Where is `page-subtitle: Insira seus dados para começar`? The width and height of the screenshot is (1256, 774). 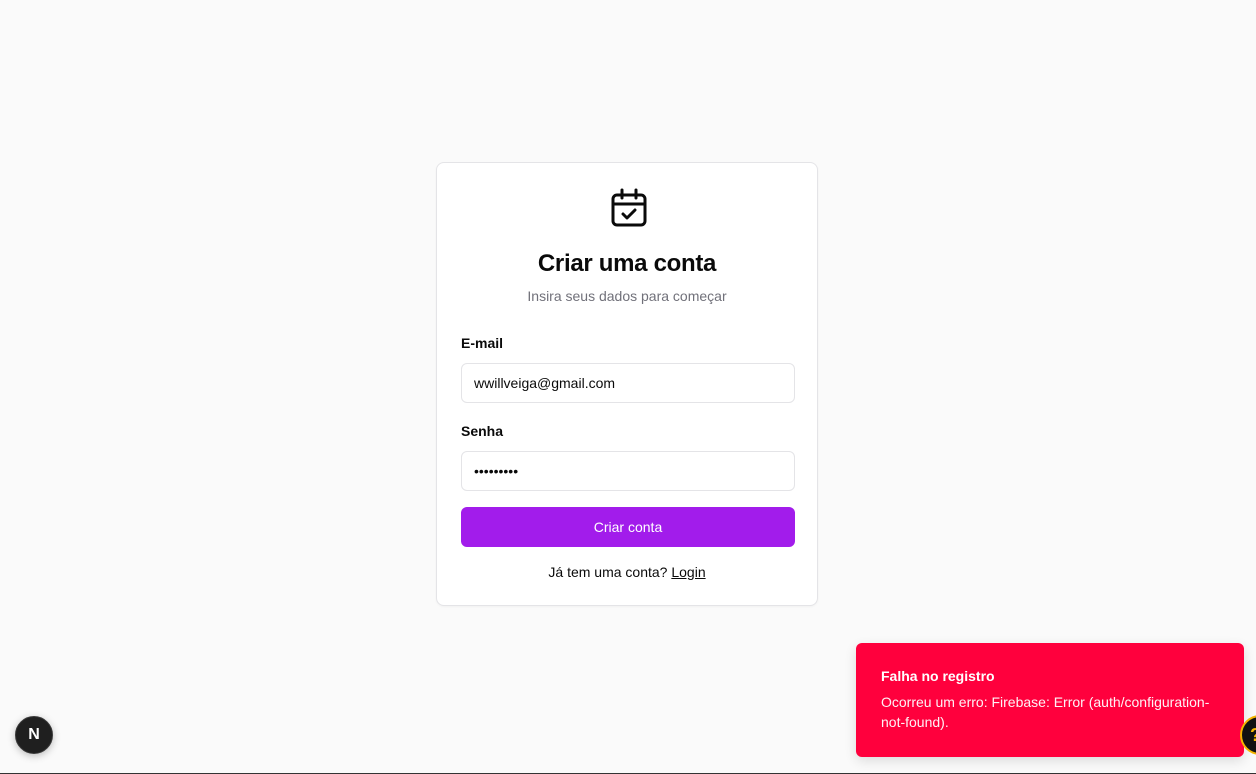
page-subtitle: Insira seus dados para começar is located at coordinates (627, 296).